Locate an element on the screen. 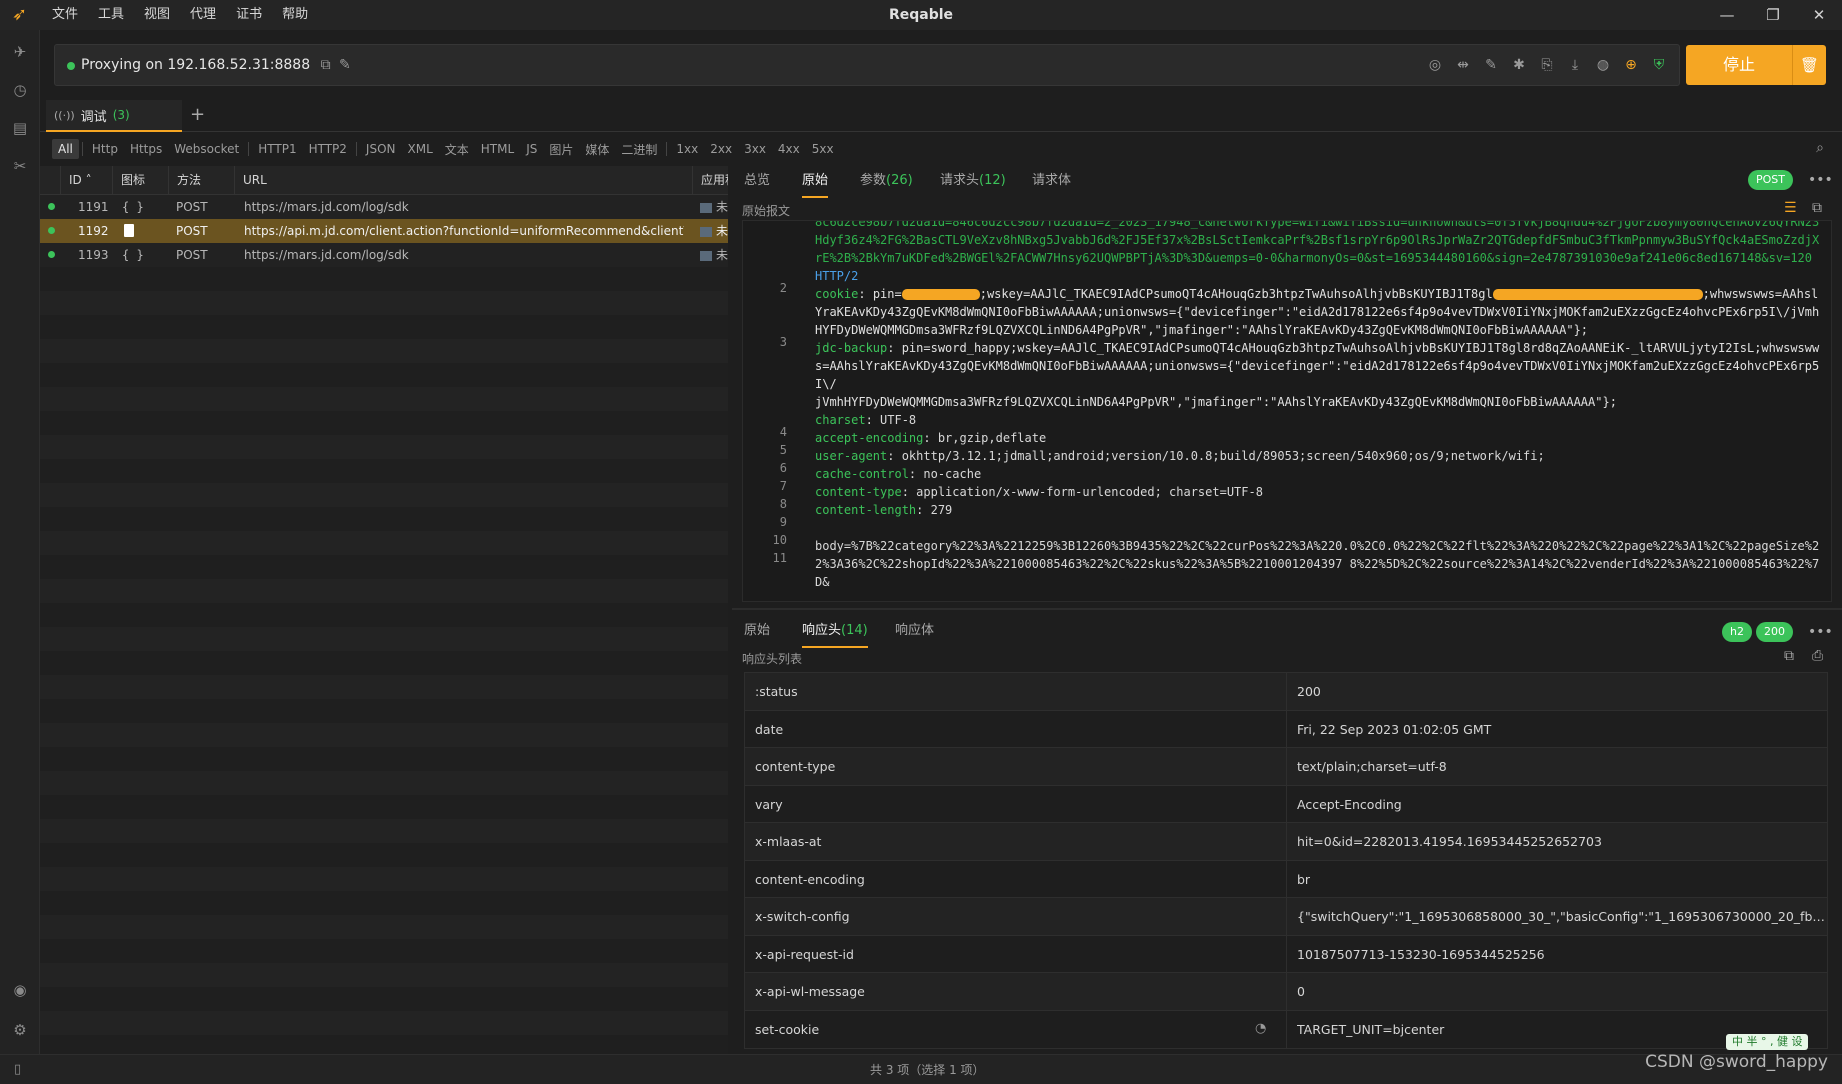 The width and height of the screenshot is (1842, 1084). tab-request-body: 请求体 is located at coordinates (1051, 181).